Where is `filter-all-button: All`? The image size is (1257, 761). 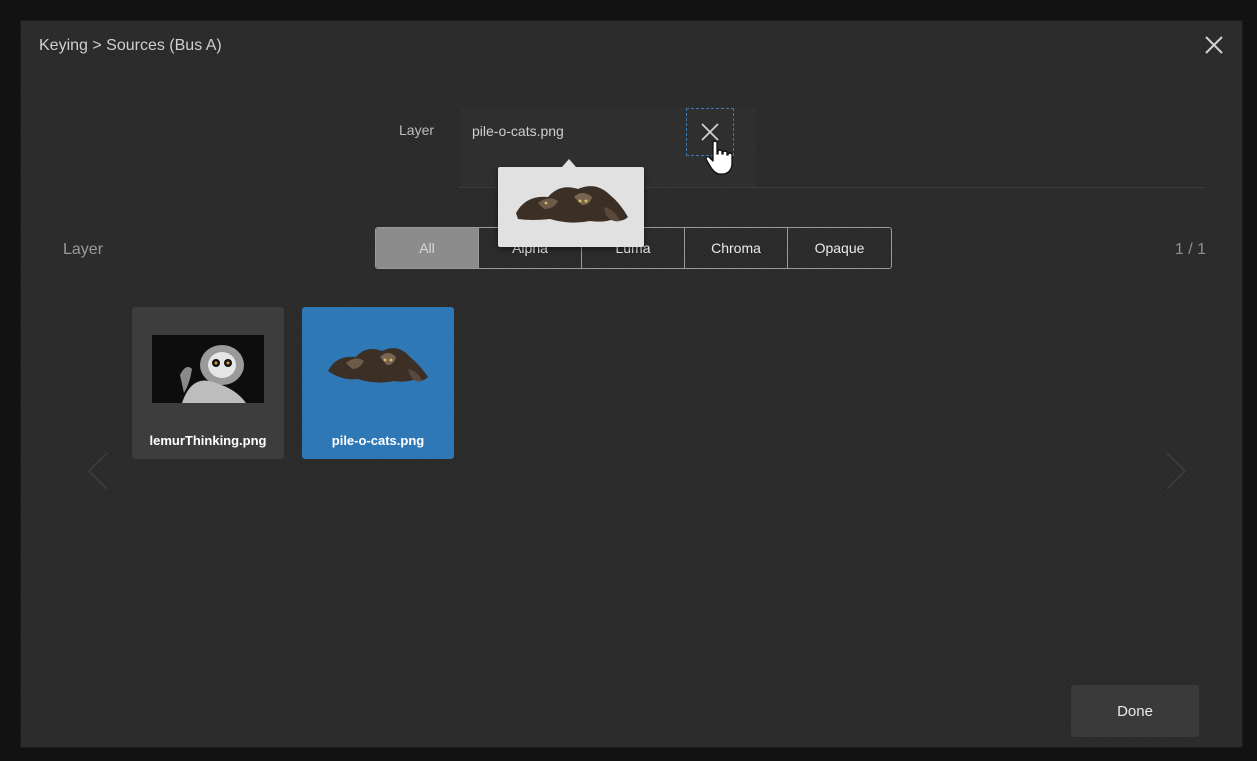 filter-all-button: All is located at coordinates (427, 248).